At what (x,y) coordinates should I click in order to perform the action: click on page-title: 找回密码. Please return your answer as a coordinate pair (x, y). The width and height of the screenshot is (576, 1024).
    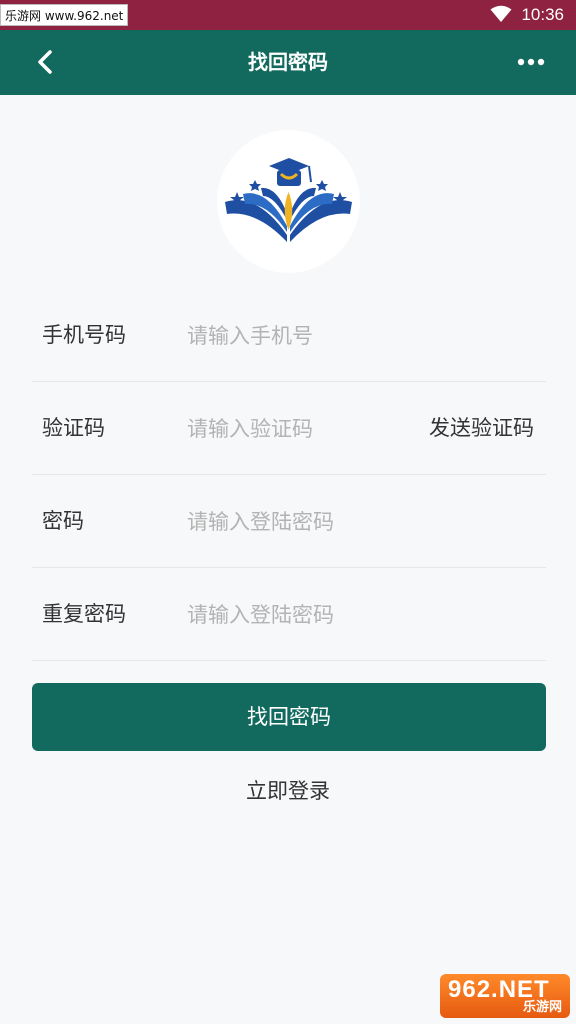
    Looking at the image, I should click on (288, 62).